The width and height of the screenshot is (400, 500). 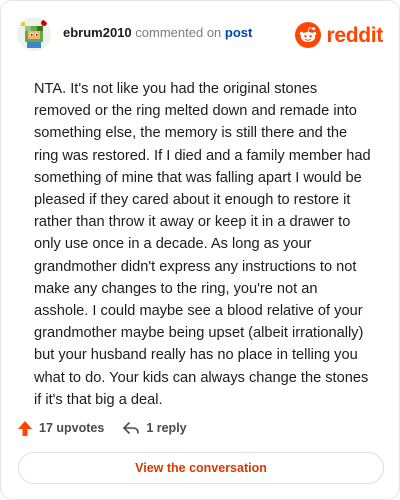 What do you see at coordinates (97, 32) in the screenshot?
I see `username-link: ebrum2010` at bounding box center [97, 32].